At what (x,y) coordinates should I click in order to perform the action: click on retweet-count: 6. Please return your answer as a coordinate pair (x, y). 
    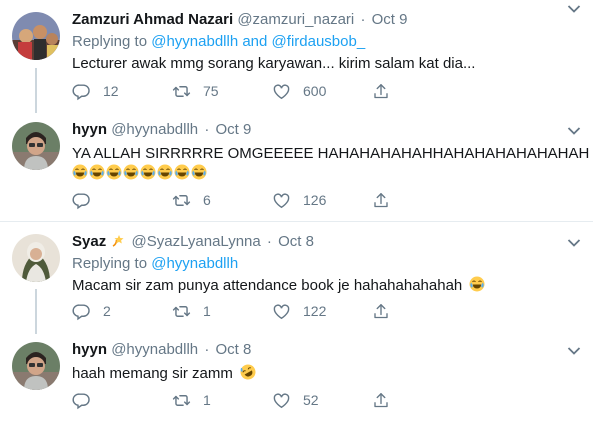
    Looking at the image, I should click on (207, 200).